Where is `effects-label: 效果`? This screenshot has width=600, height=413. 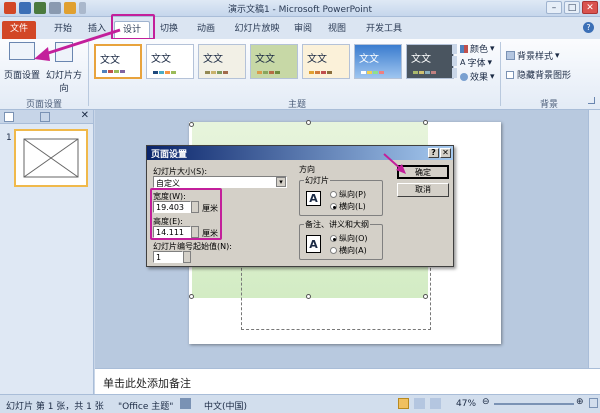
effects-label: 效果 is located at coordinates (479, 78).